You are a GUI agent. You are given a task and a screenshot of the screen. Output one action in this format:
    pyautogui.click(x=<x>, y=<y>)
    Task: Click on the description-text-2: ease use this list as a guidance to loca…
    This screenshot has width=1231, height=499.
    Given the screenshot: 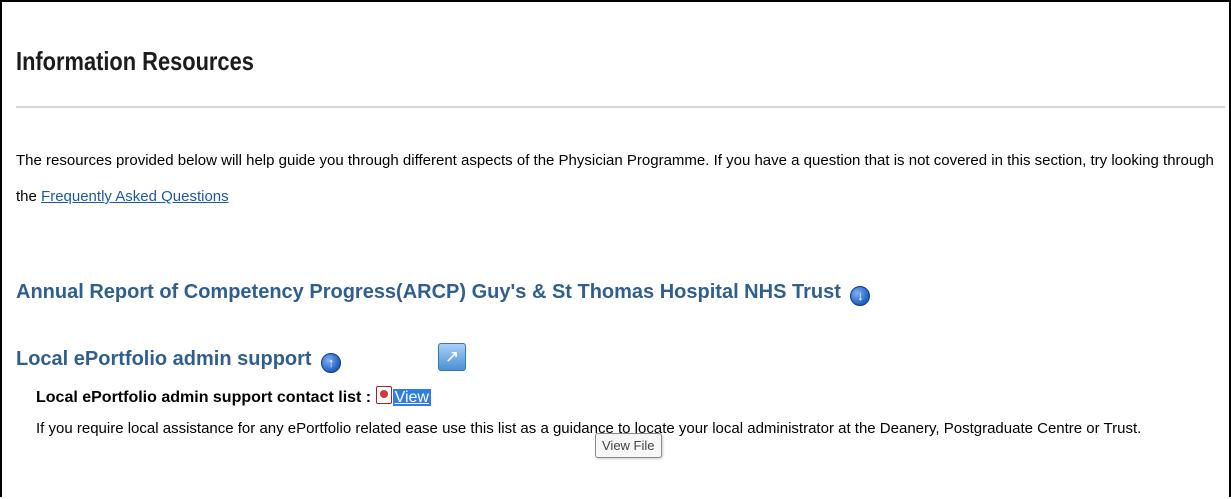 What is the action you would take?
    pyautogui.click(x=773, y=428)
    